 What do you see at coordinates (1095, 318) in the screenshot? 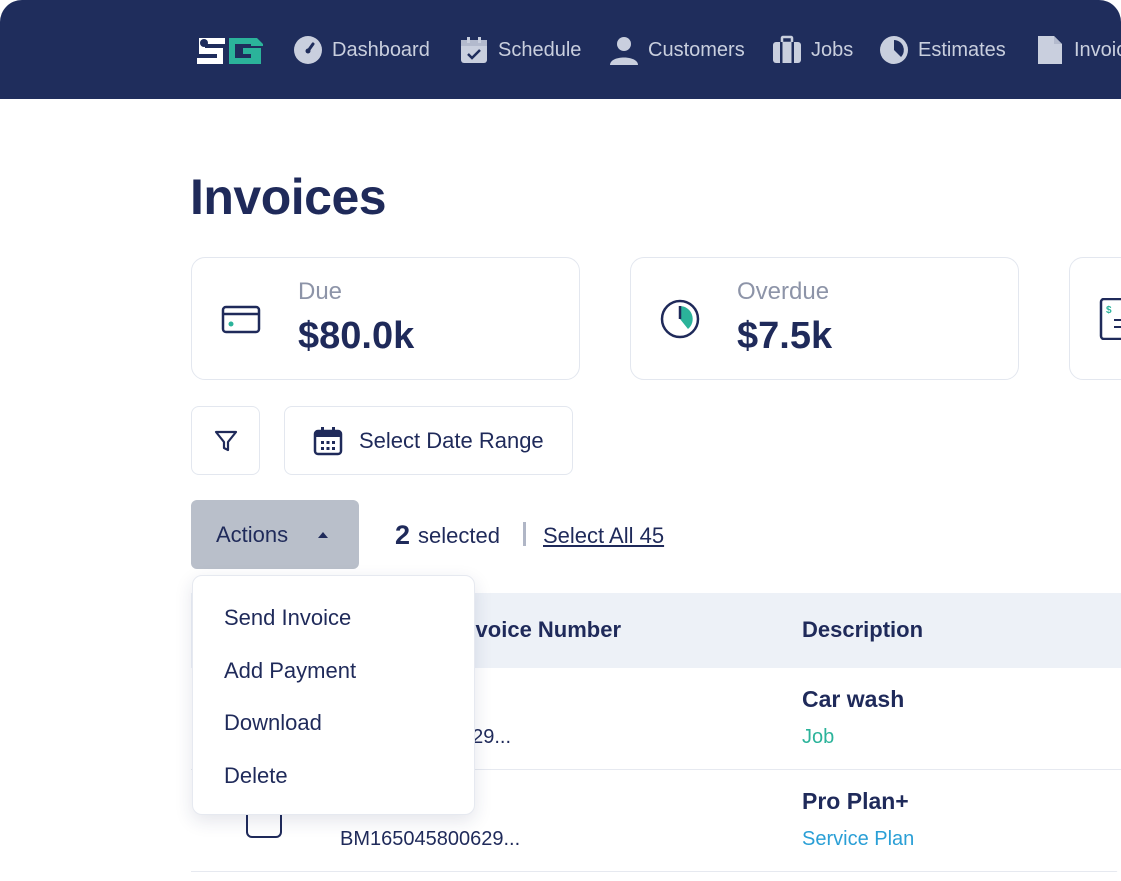
I see `stat-card-third: $` at bounding box center [1095, 318].